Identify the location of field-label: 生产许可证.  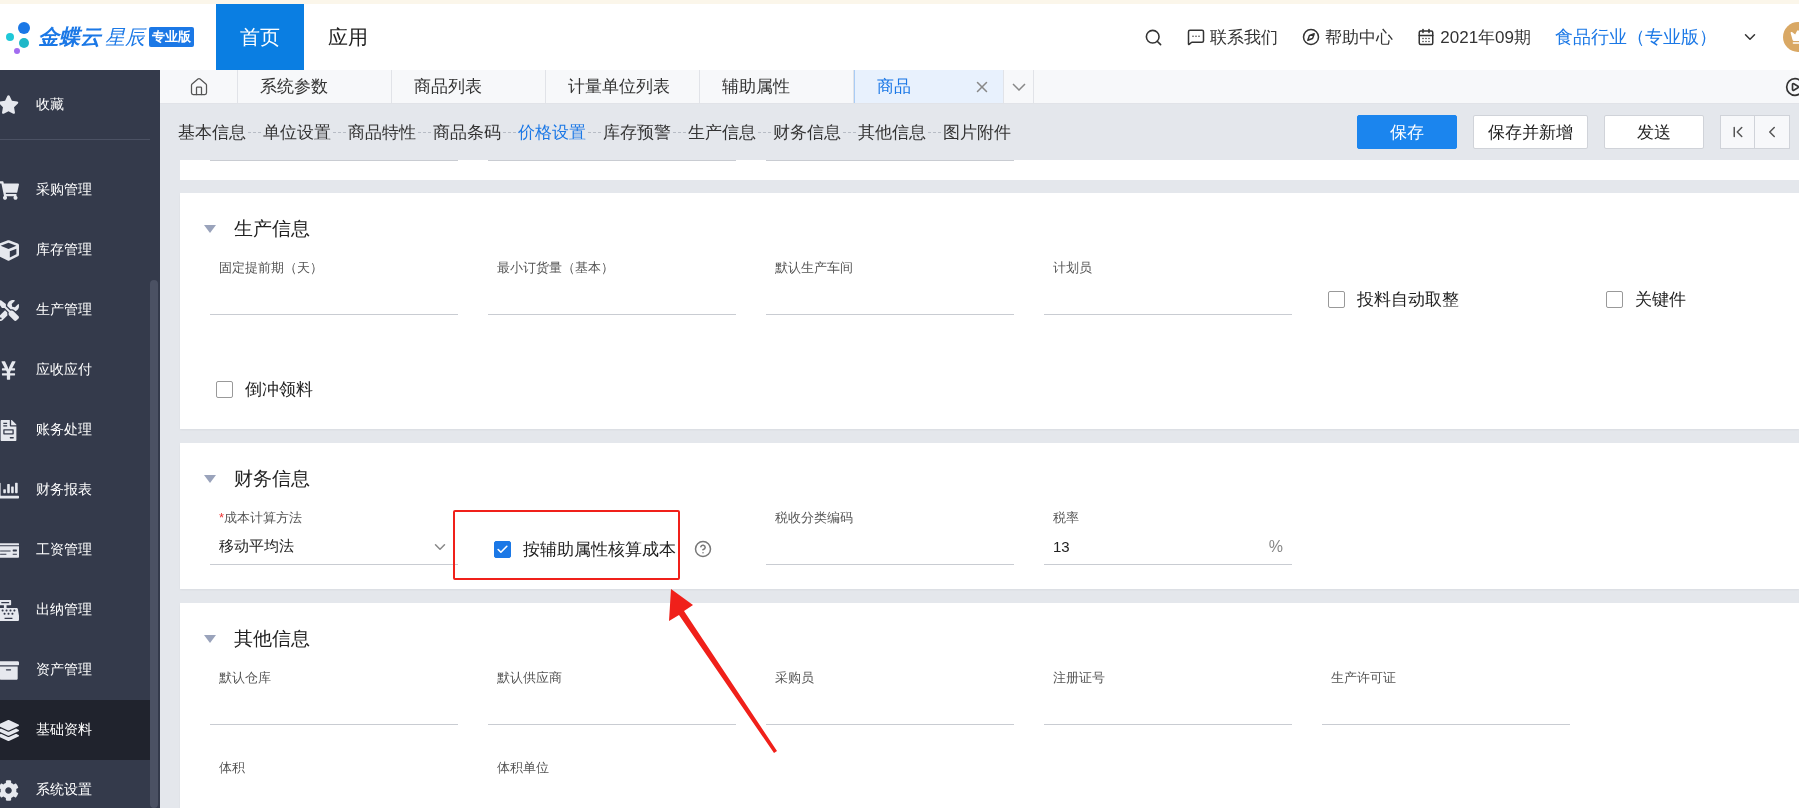
(1363, 678).